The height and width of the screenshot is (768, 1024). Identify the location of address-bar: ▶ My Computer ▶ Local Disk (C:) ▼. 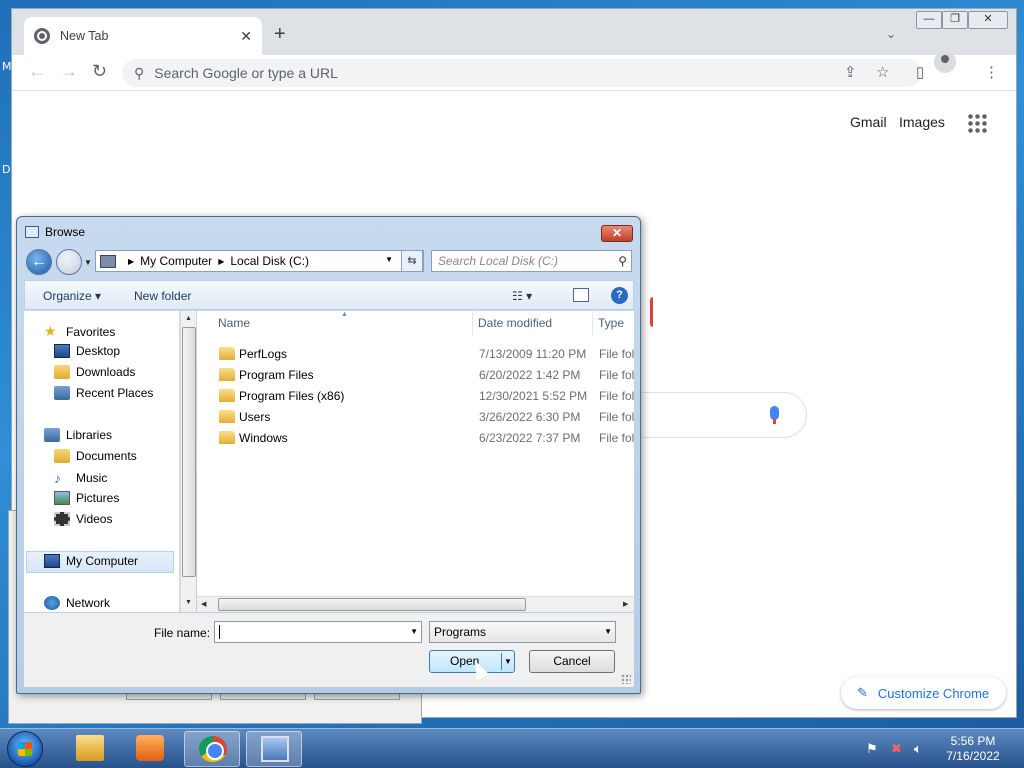
(259, 261).